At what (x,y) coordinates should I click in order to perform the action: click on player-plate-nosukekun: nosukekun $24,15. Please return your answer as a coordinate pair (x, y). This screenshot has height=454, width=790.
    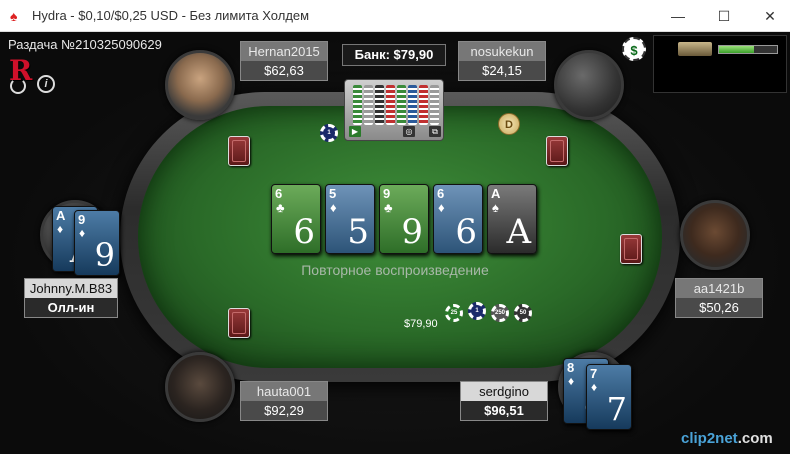
    Looking at the image, I should click on (502, 61).